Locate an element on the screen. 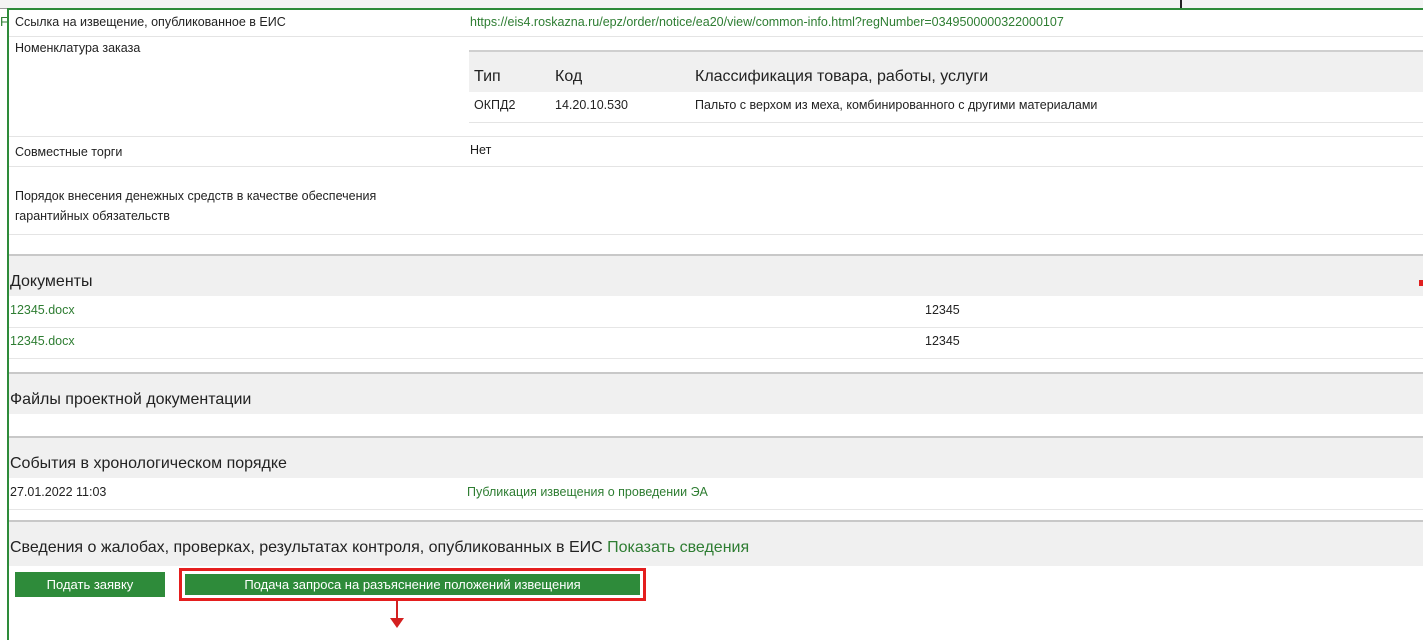 The image size is (1423, 640). event-link: Публикация извещения о проведении ЭА is located at coordinates (587, 492).